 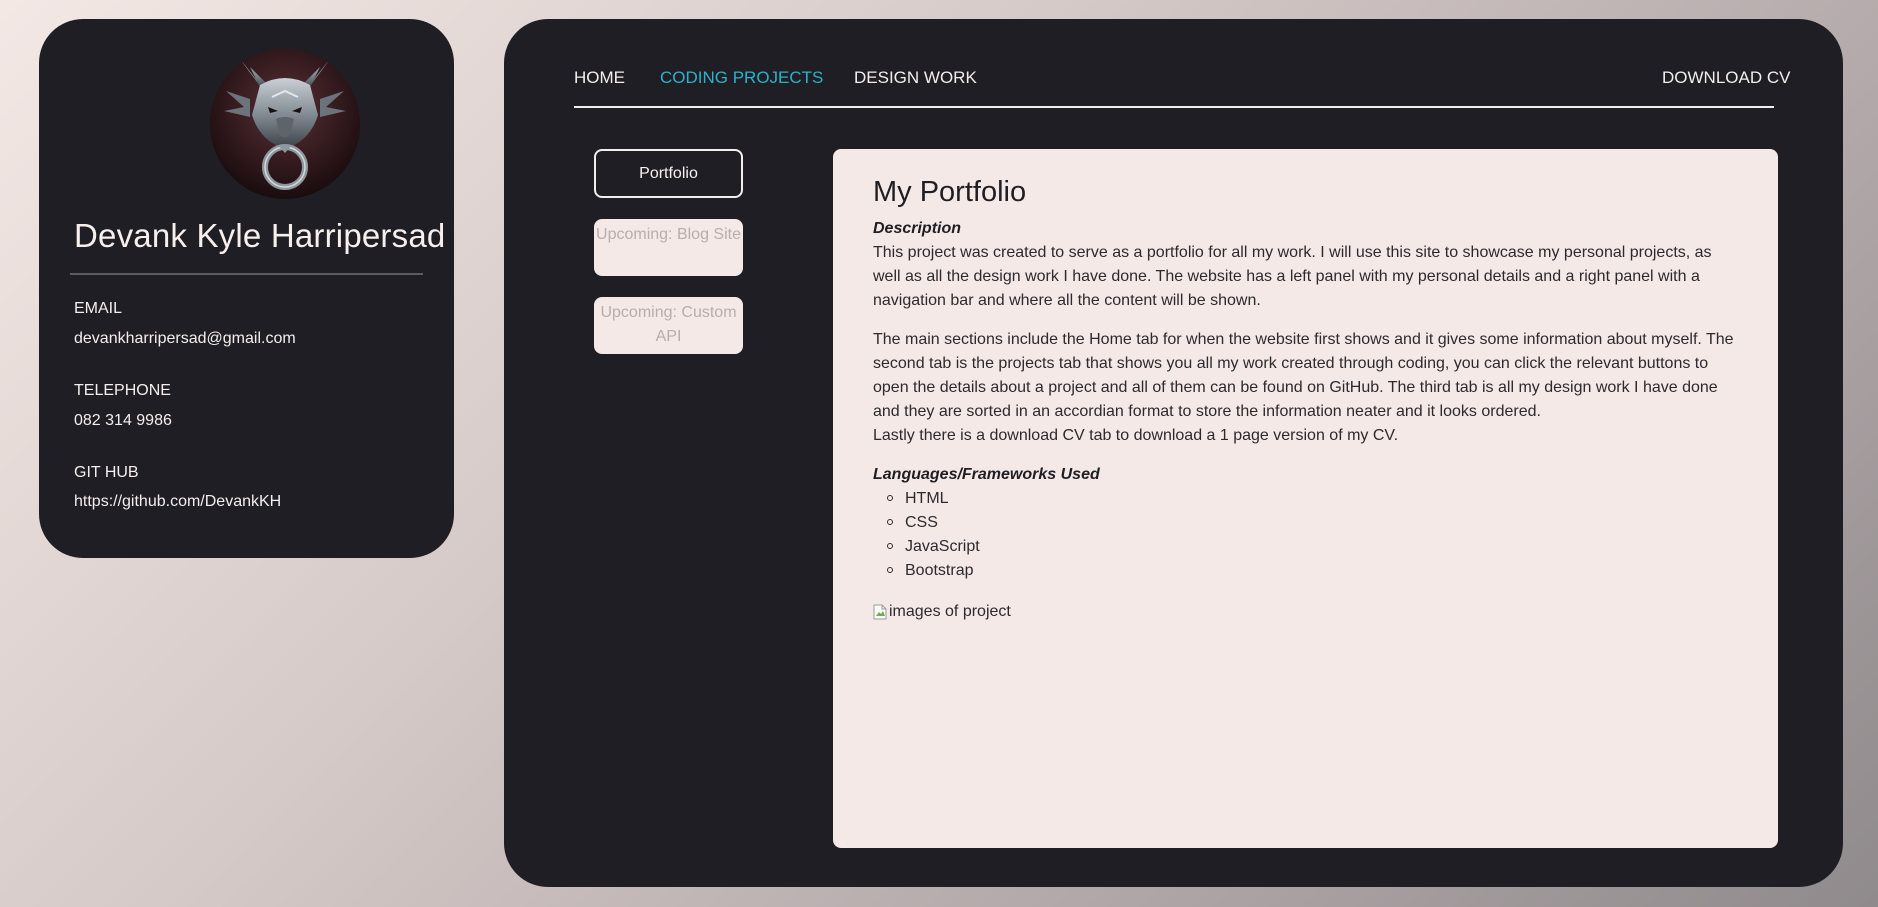 I want to click on language-label: JavaScript, so click(x=942, y=546).